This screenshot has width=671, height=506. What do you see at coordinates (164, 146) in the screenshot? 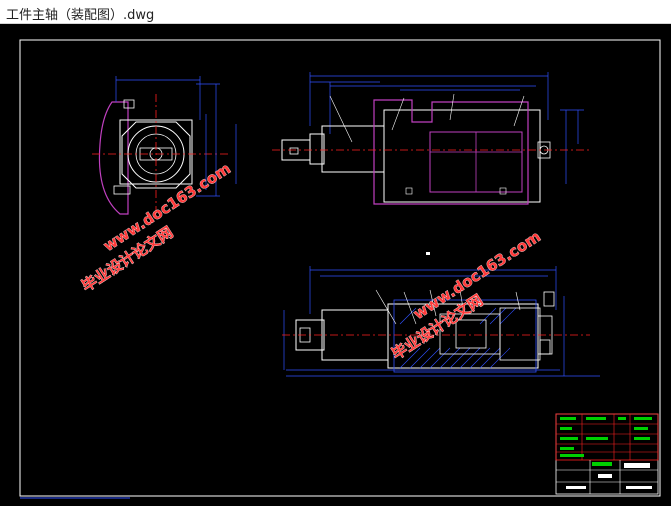
I see `end-view` at bounding box center [164, 146].